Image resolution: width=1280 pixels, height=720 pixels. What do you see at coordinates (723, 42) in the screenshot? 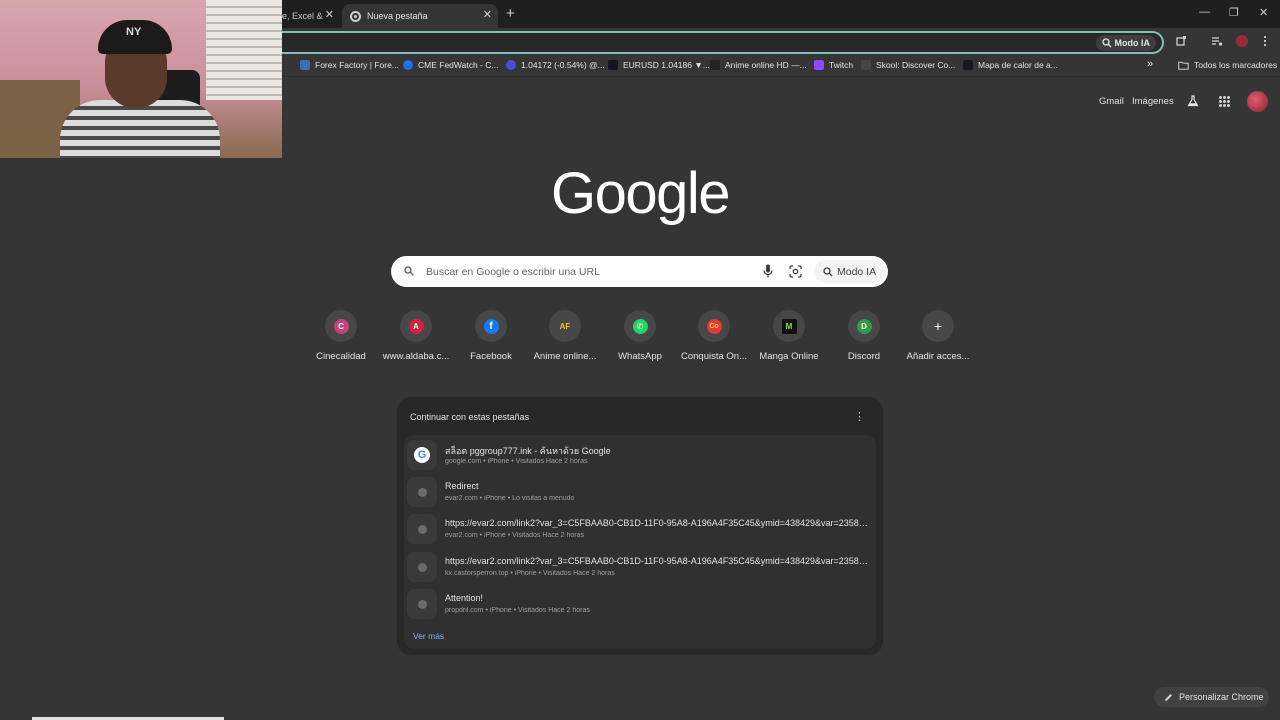
I see `address-bar: Modo IA` at bounding box center [723, 42].